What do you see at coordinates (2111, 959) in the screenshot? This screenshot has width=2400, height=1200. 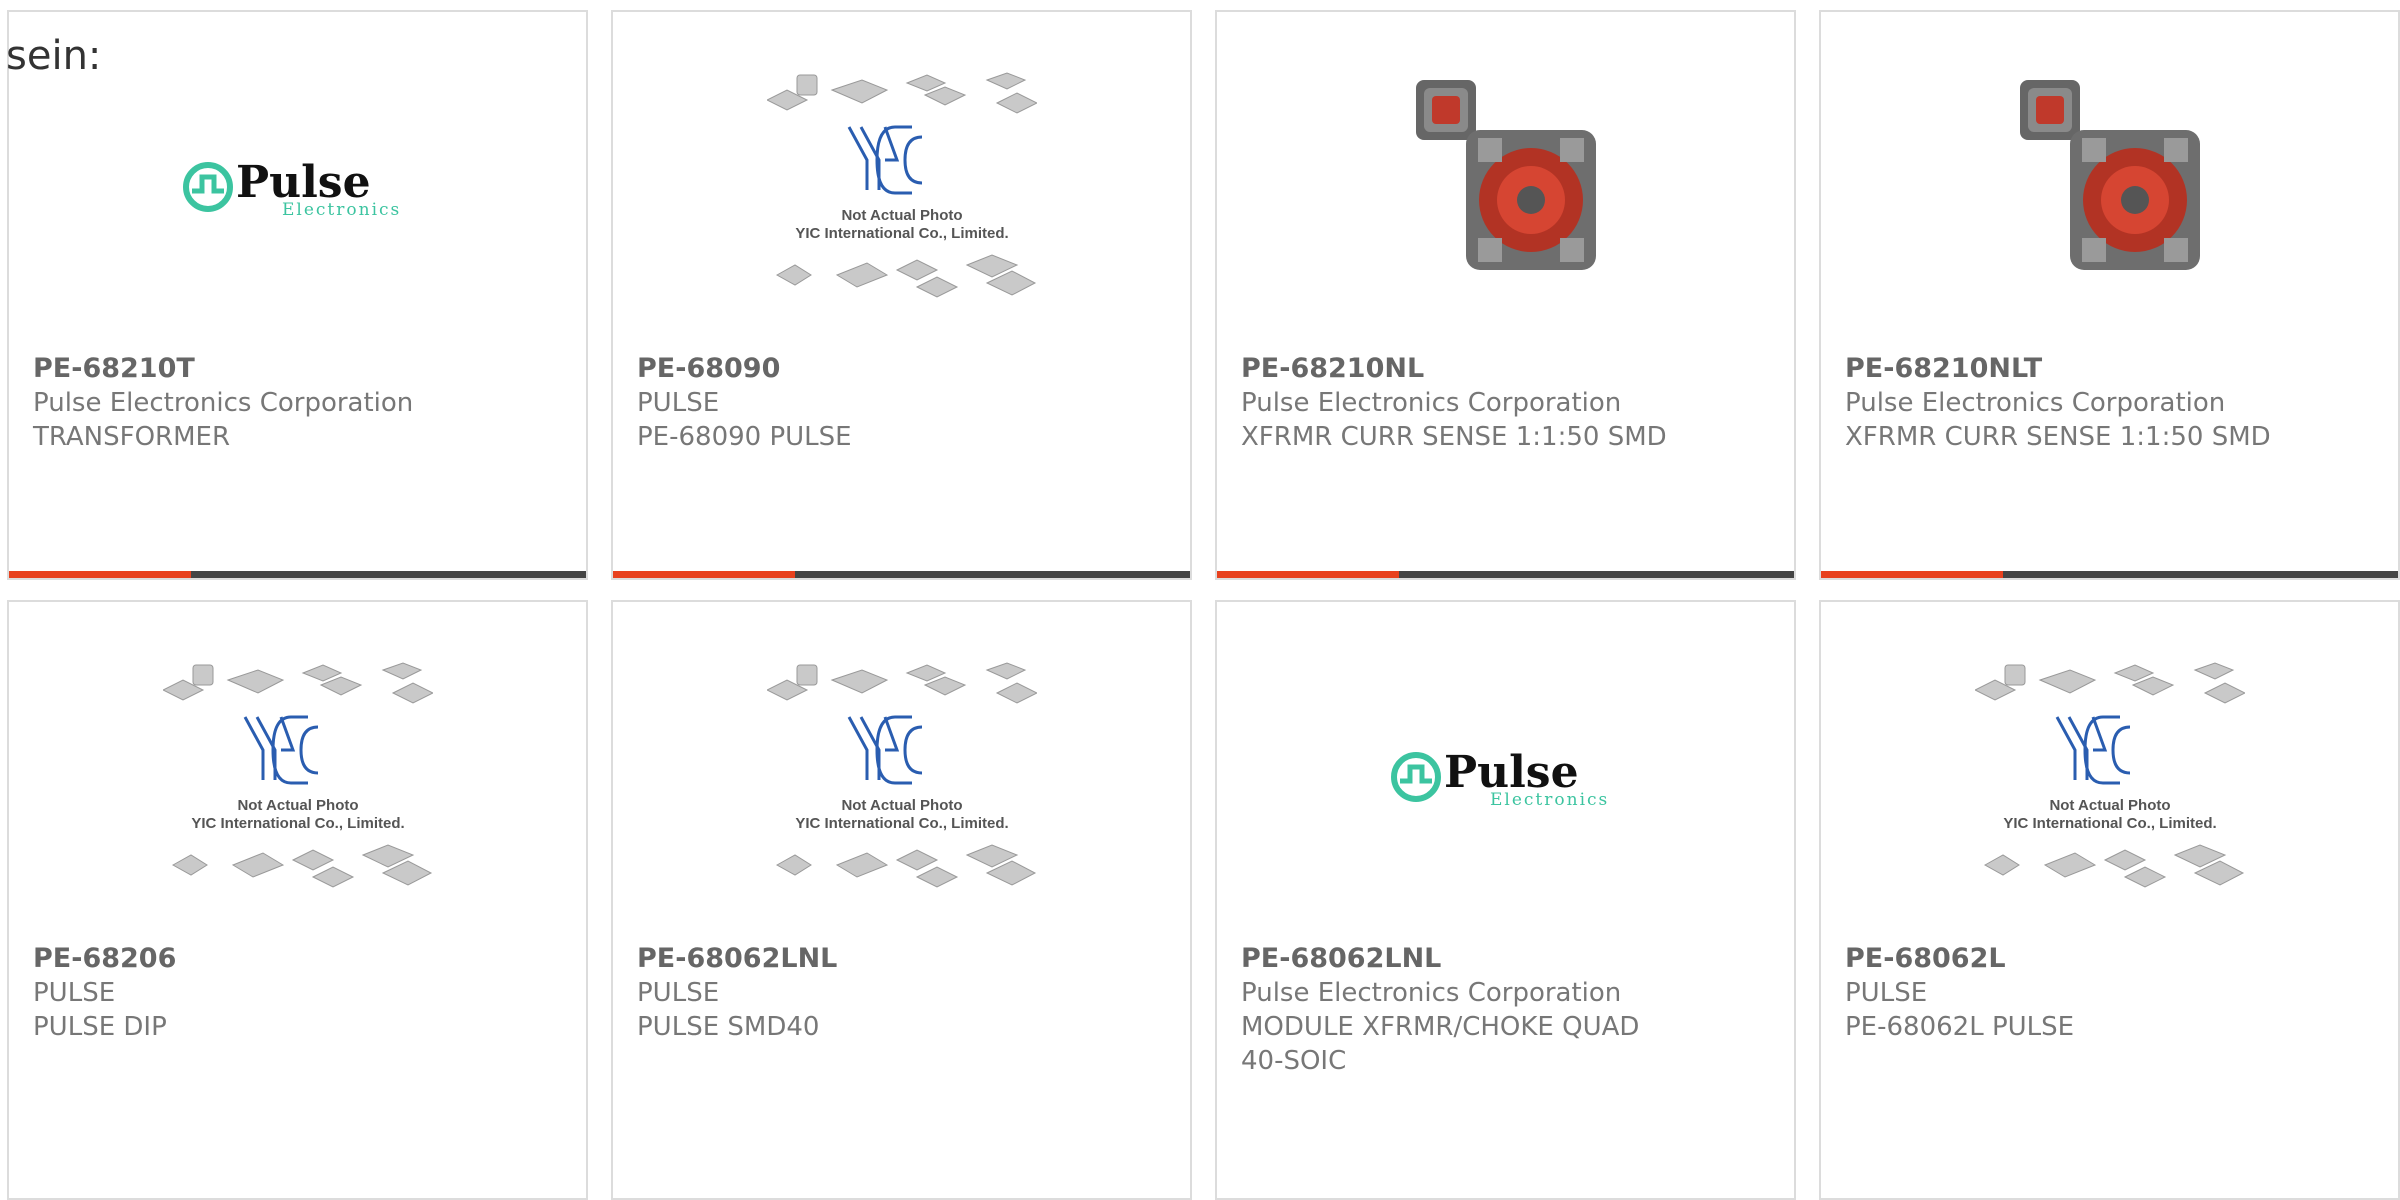 I see `part-number: PE-68062L` at bounding box center [2111, 959].